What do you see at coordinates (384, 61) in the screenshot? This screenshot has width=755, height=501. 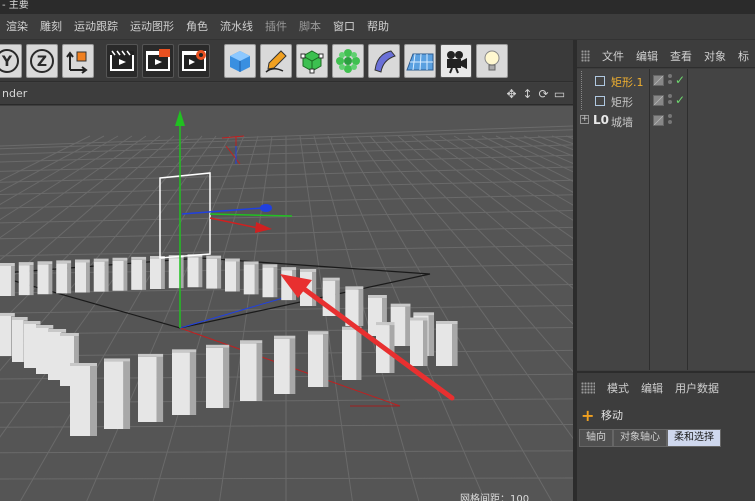 I see `deformer-button` at bounding box center [384, 61].